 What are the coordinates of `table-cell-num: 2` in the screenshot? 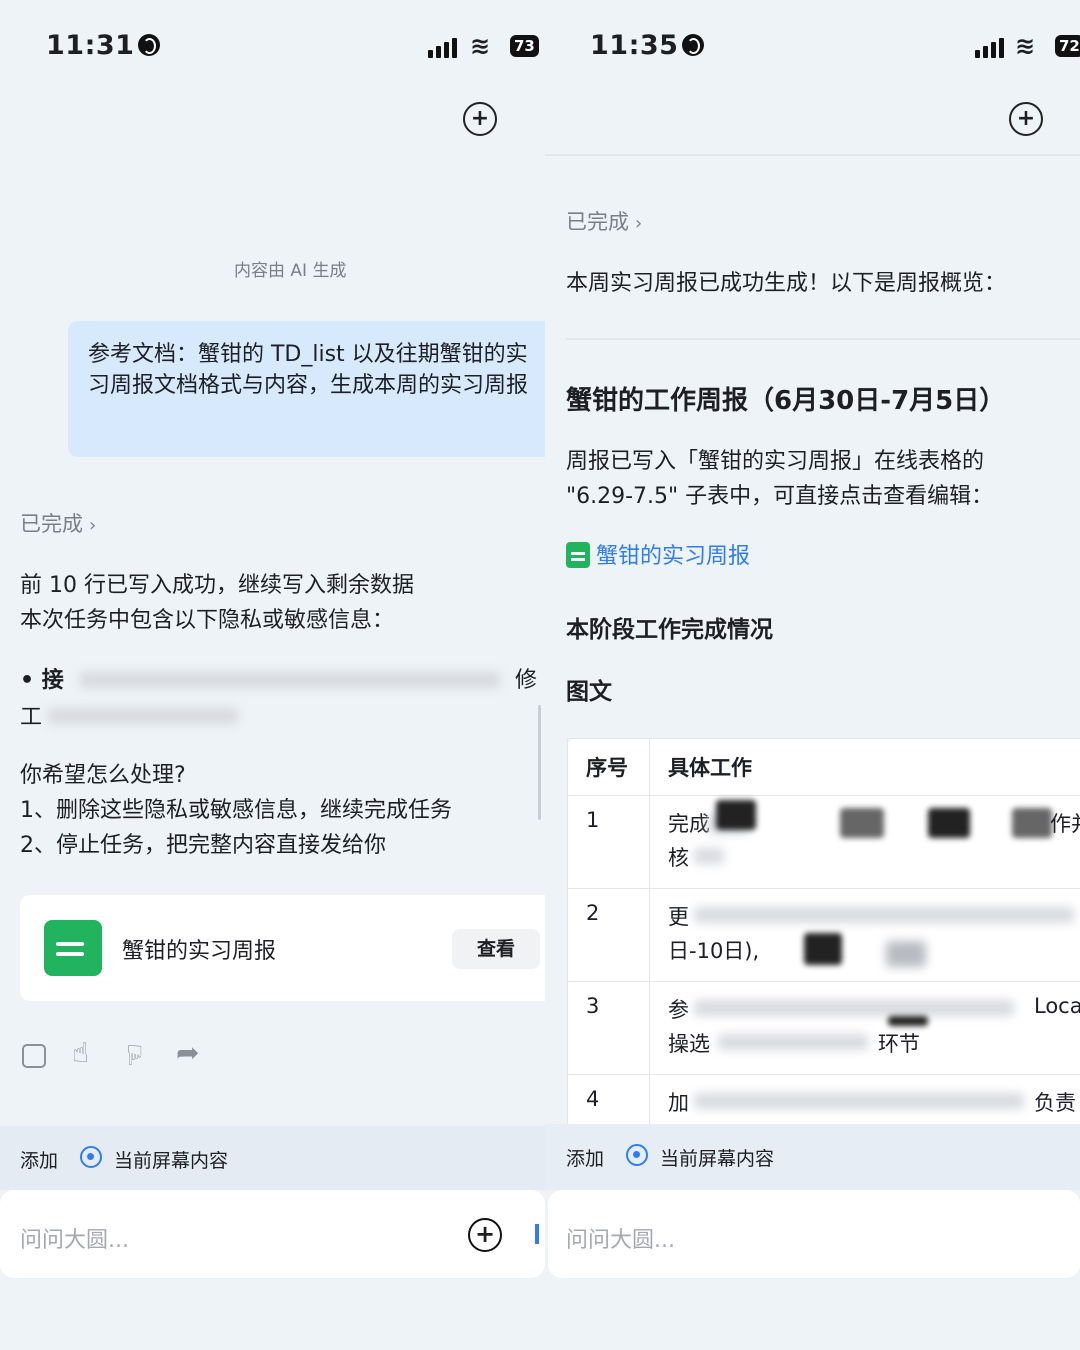 It's located at (608, 935).